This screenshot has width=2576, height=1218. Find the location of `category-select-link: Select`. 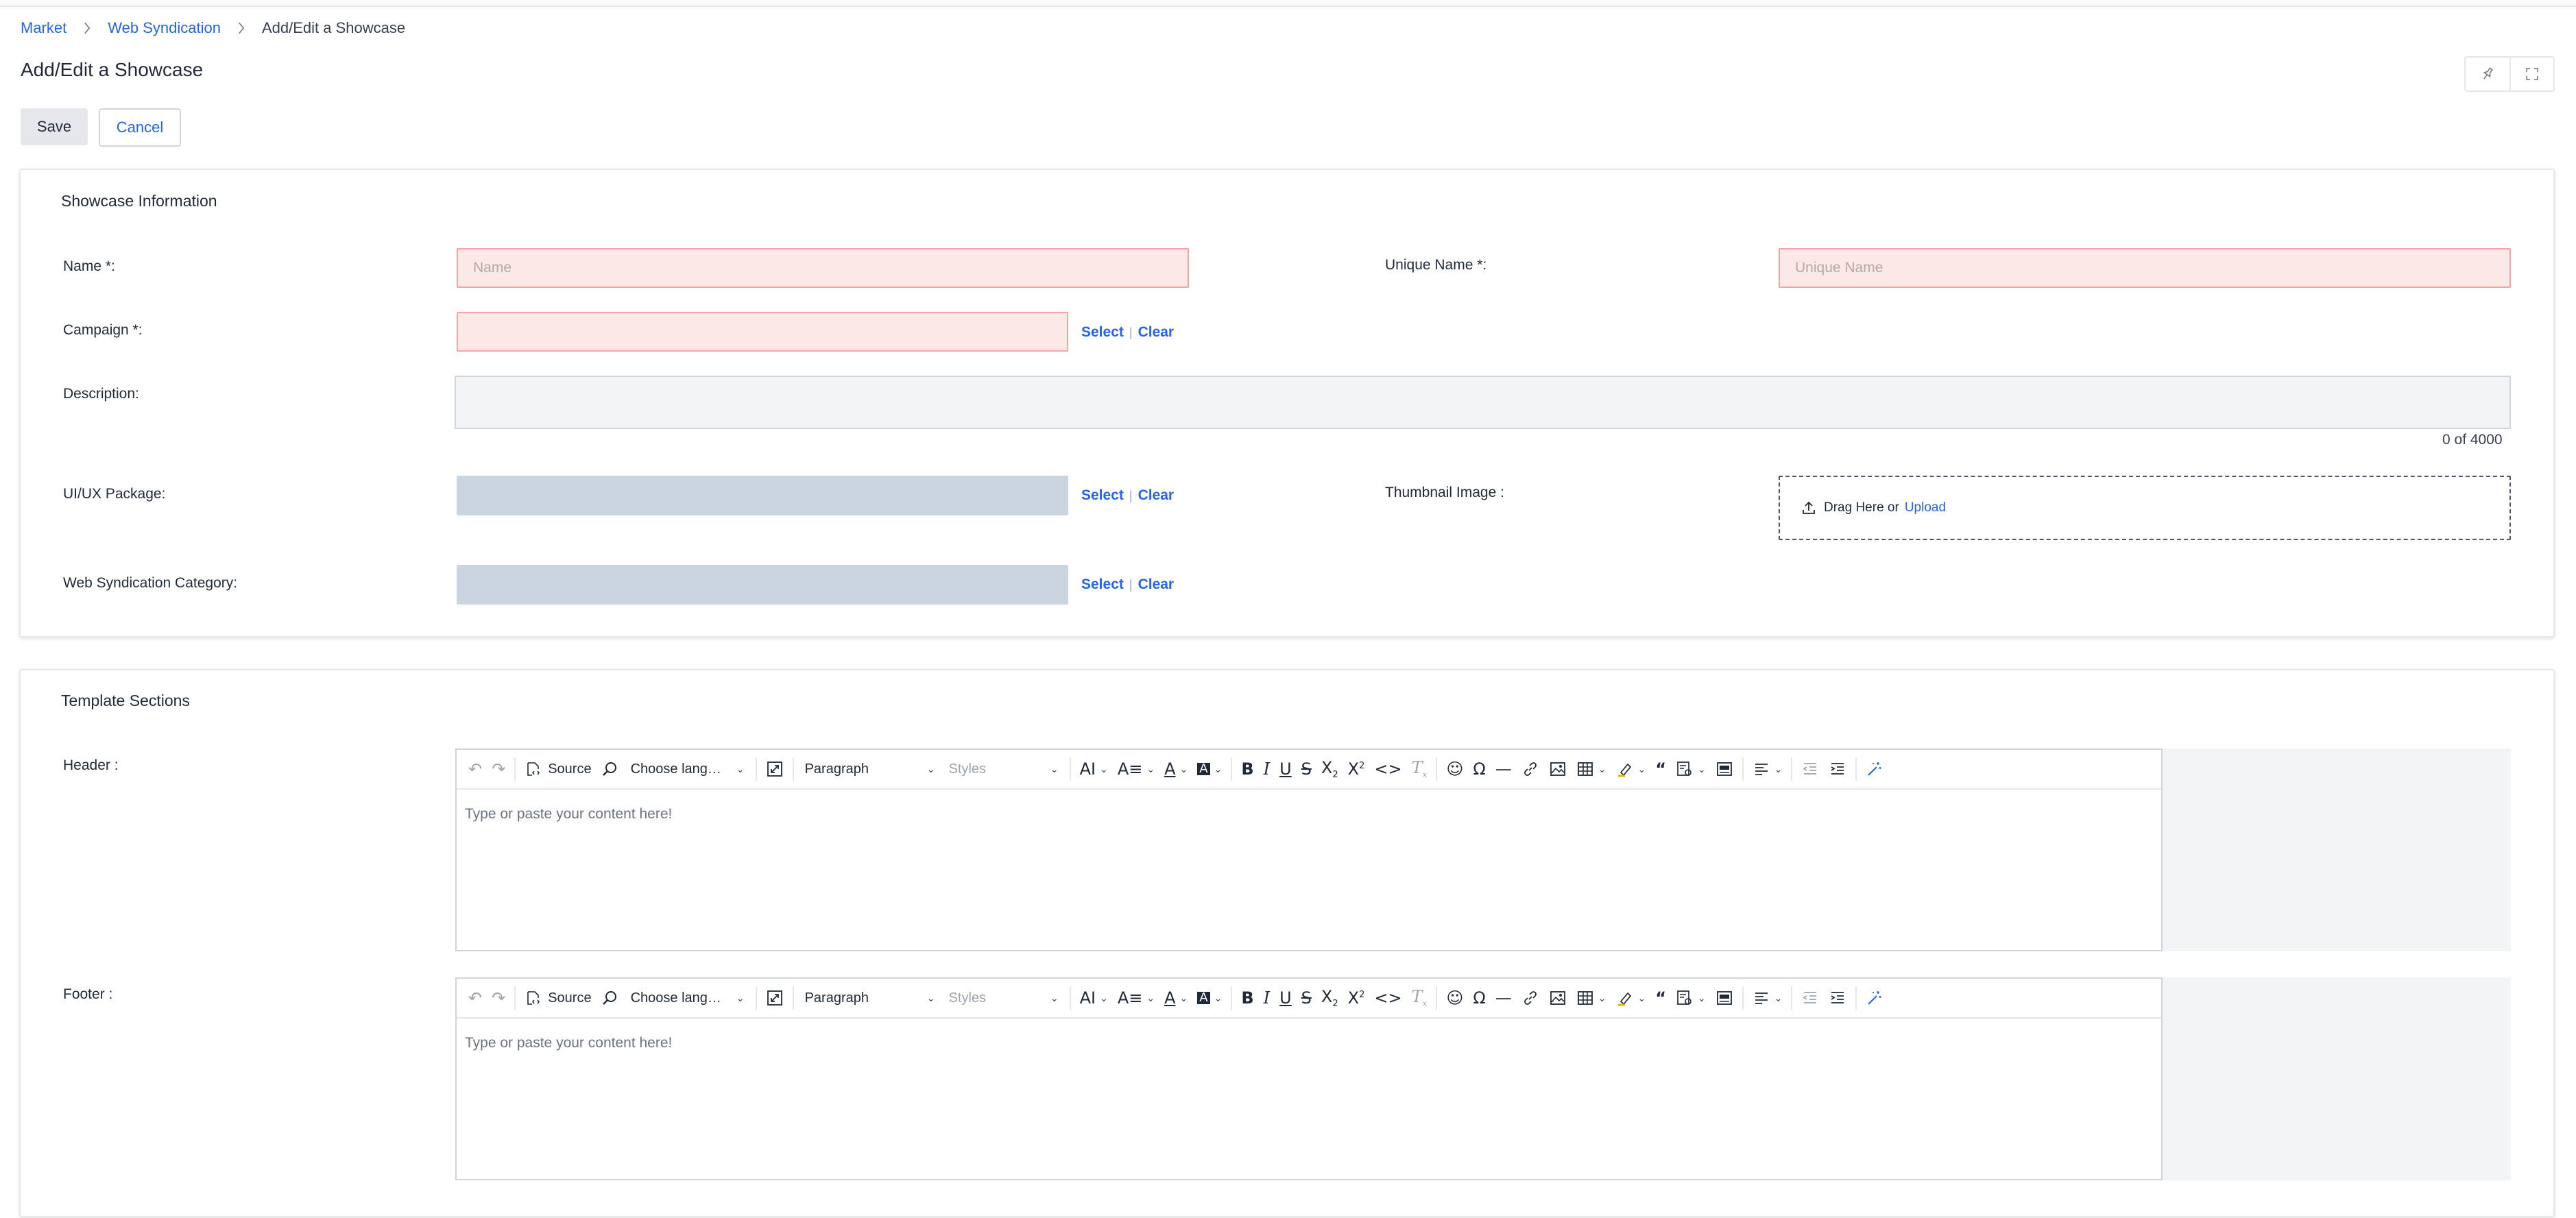

category-select-link: Select is located at coordinates (1103, 584).